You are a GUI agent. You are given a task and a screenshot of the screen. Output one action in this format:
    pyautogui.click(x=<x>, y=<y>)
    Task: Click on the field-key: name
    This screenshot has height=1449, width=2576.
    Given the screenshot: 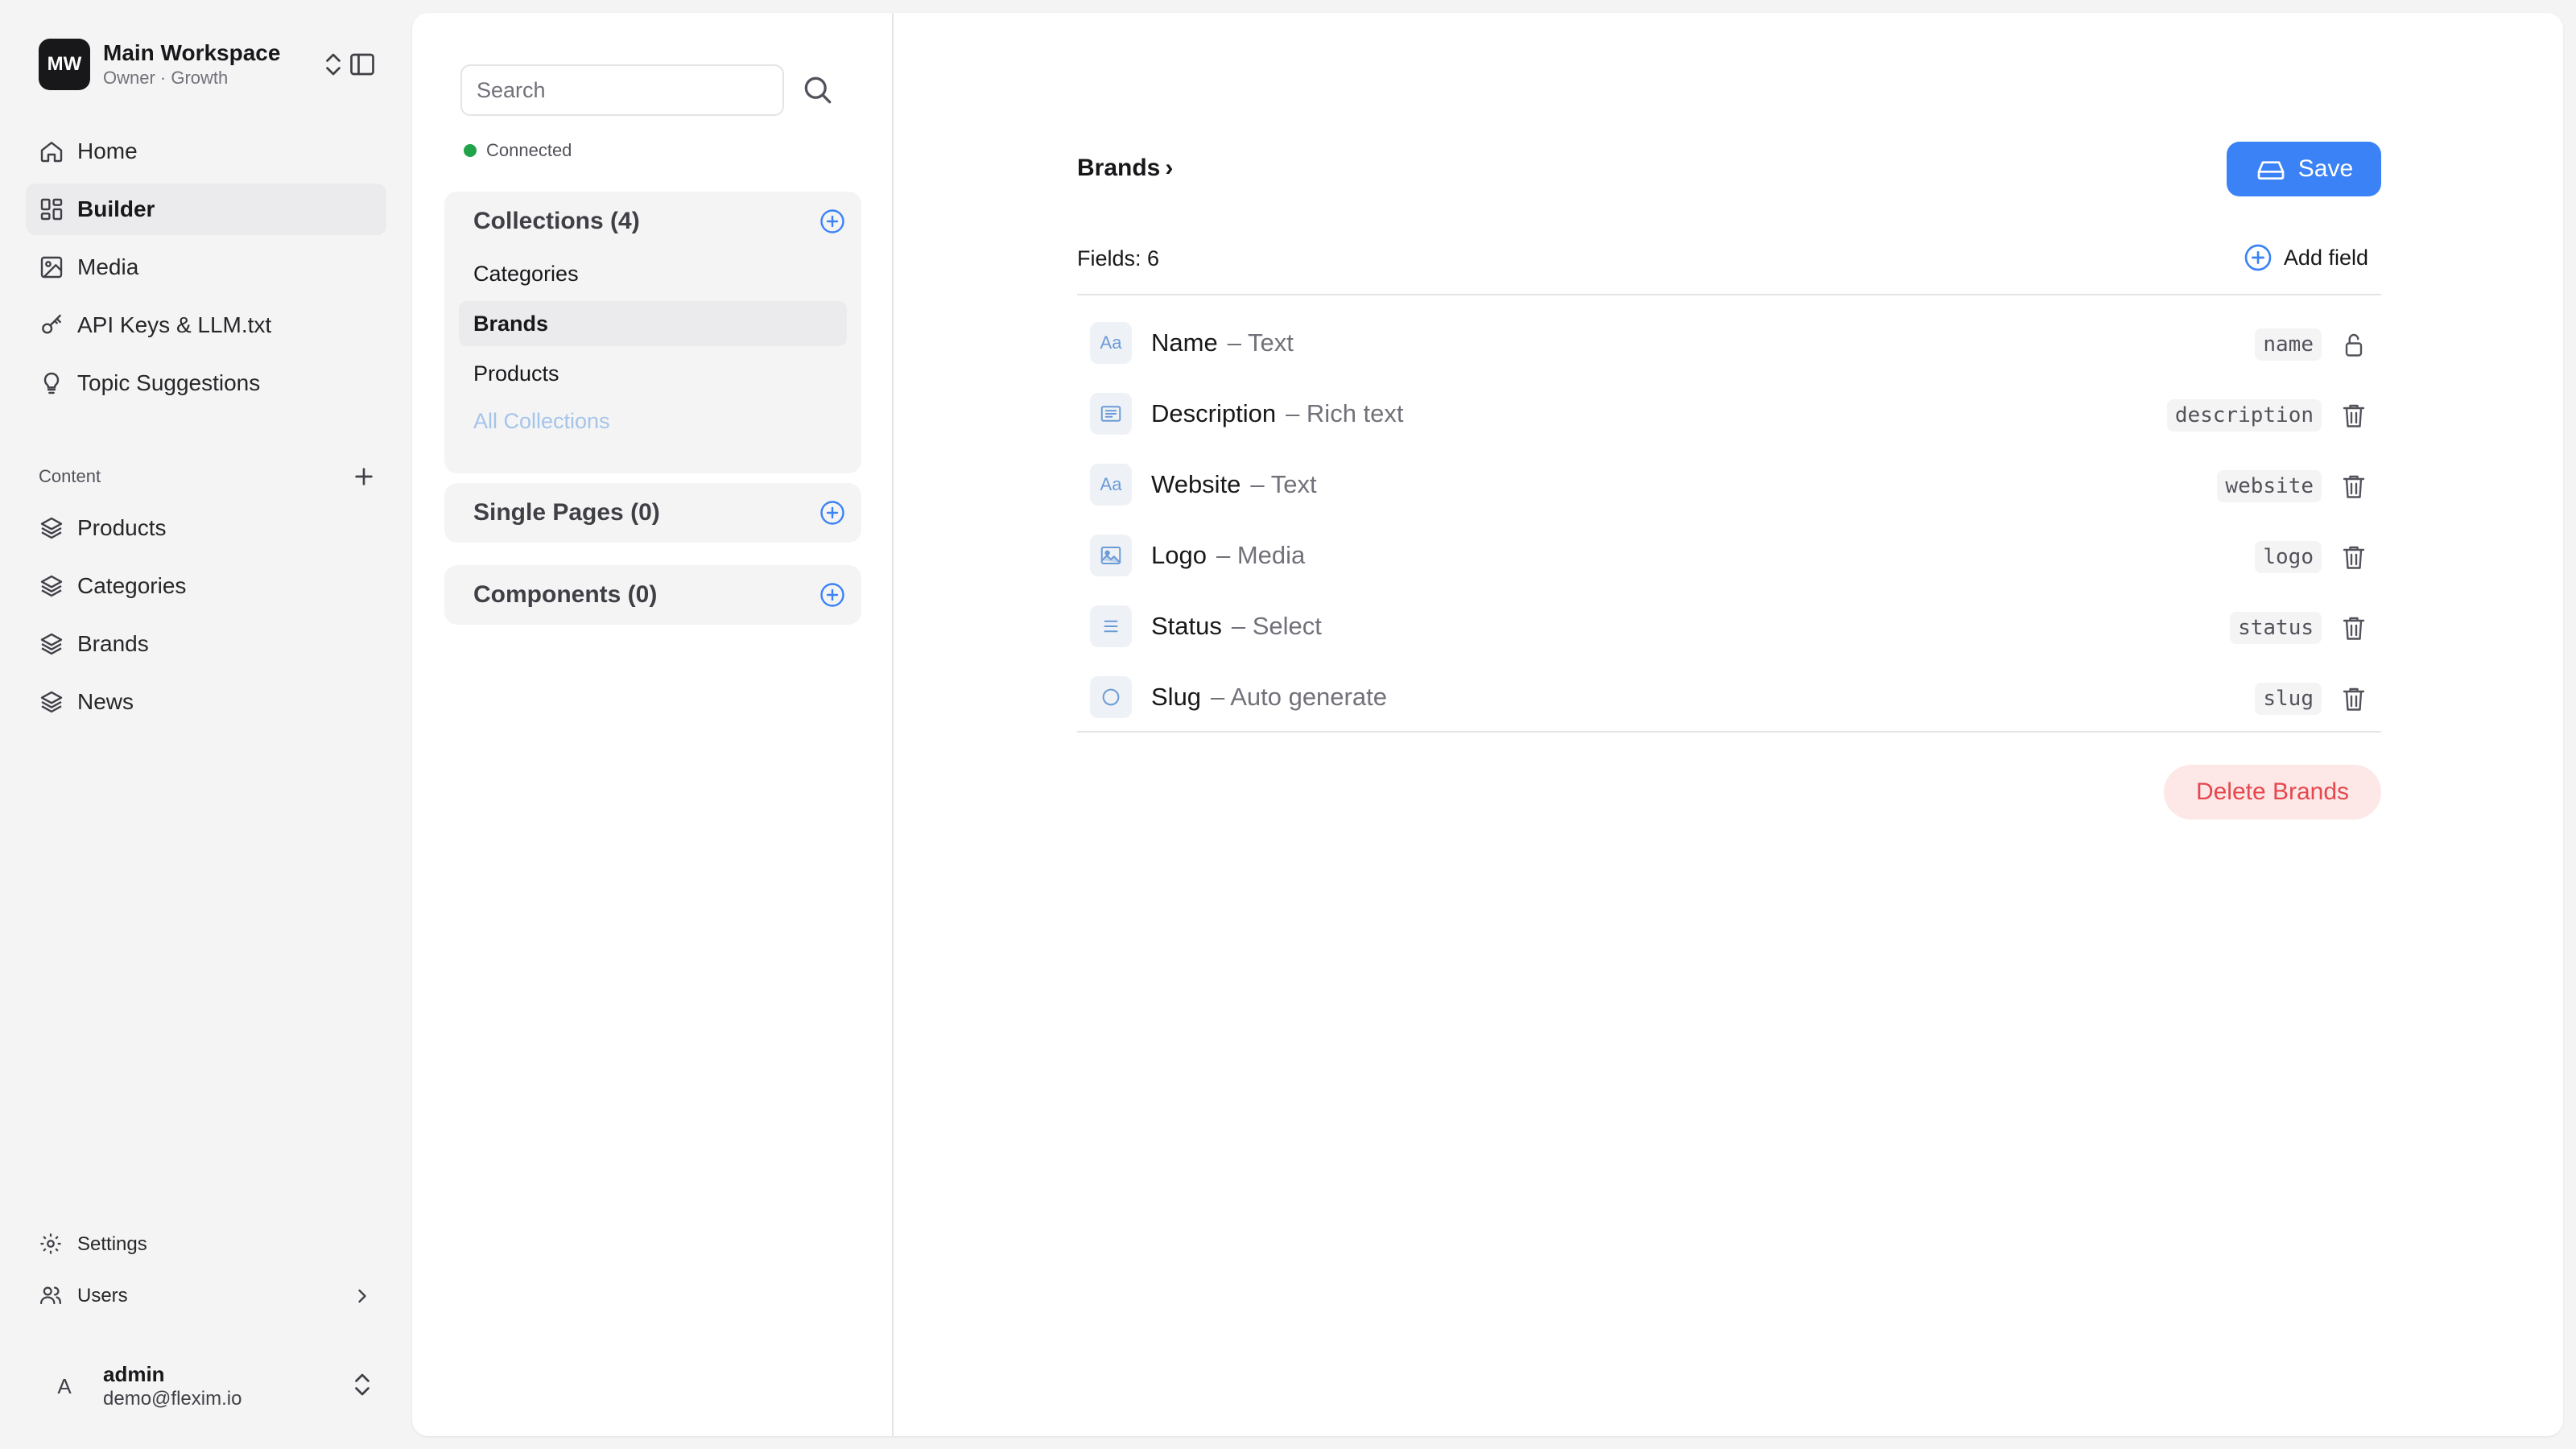 What is the action you would take?
    pyautogui.click(x=2288, y=344)
    